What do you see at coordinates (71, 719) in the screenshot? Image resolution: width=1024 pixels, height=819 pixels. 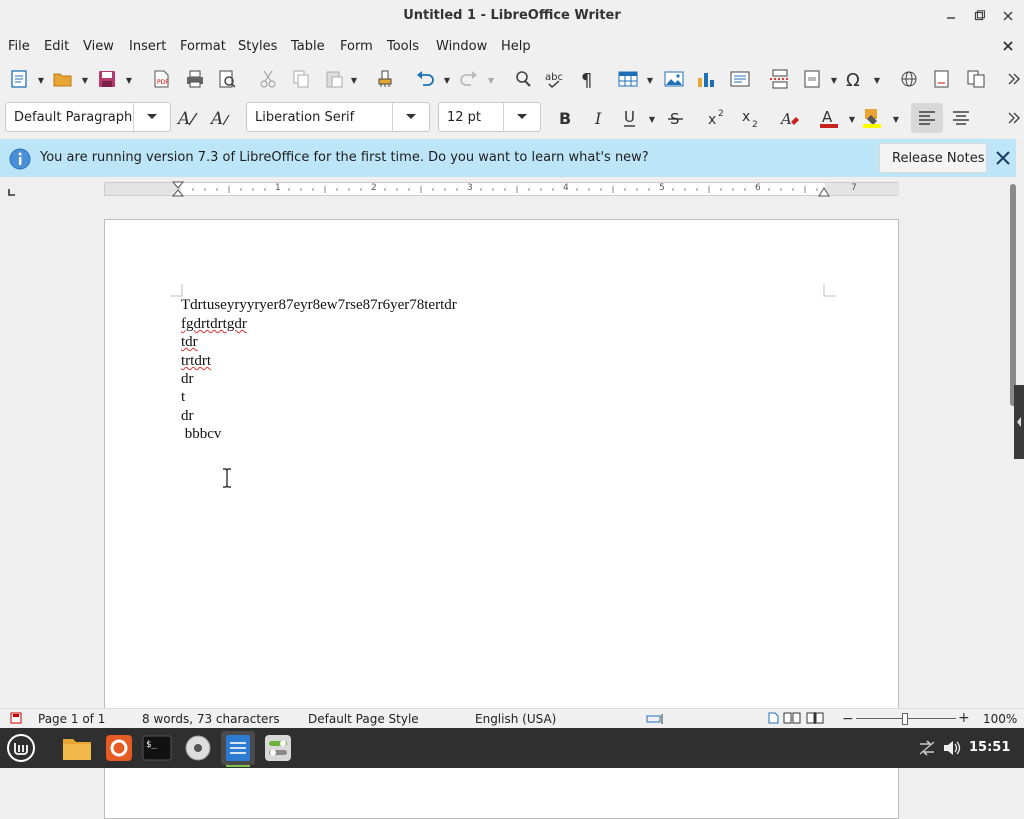 I see `page-count: Page 1 of 1` at bounding box center [71, 719].